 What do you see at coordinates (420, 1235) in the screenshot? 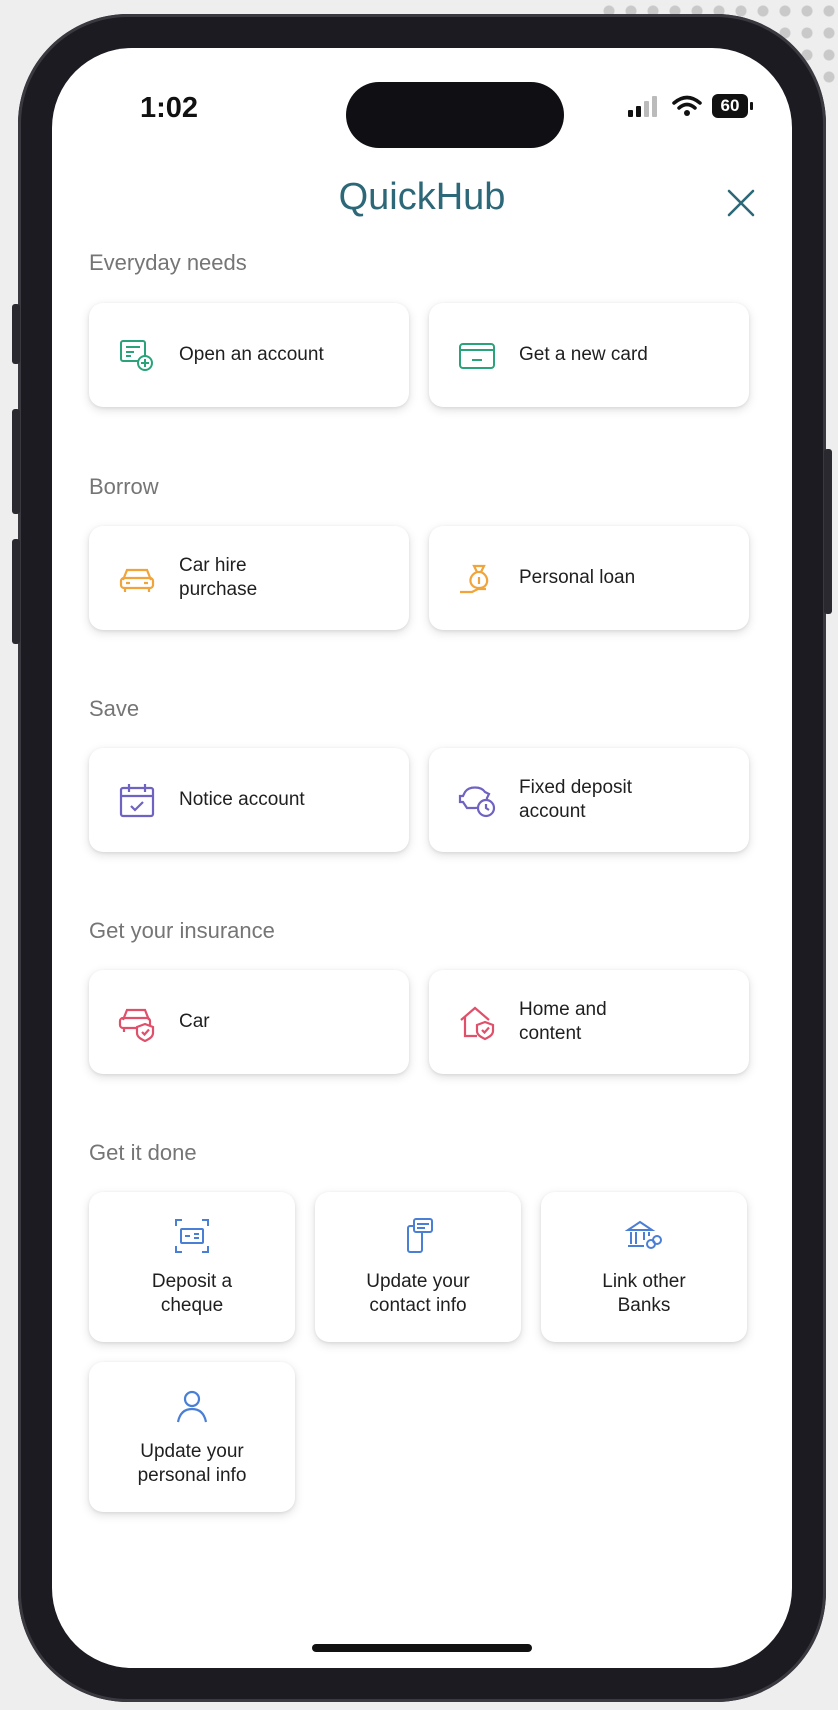
I see `phone-message-icon` at bounding box center [420, 1235].